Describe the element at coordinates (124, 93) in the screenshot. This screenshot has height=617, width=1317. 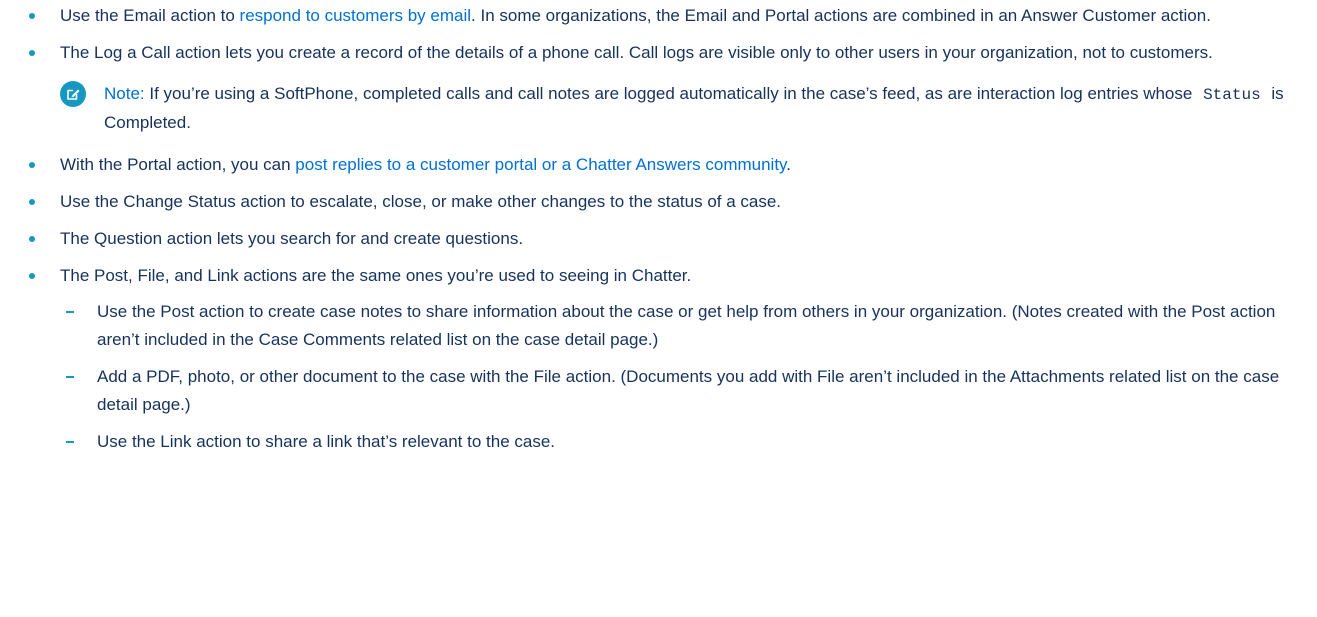
I see `note-label: Note:` at that location.